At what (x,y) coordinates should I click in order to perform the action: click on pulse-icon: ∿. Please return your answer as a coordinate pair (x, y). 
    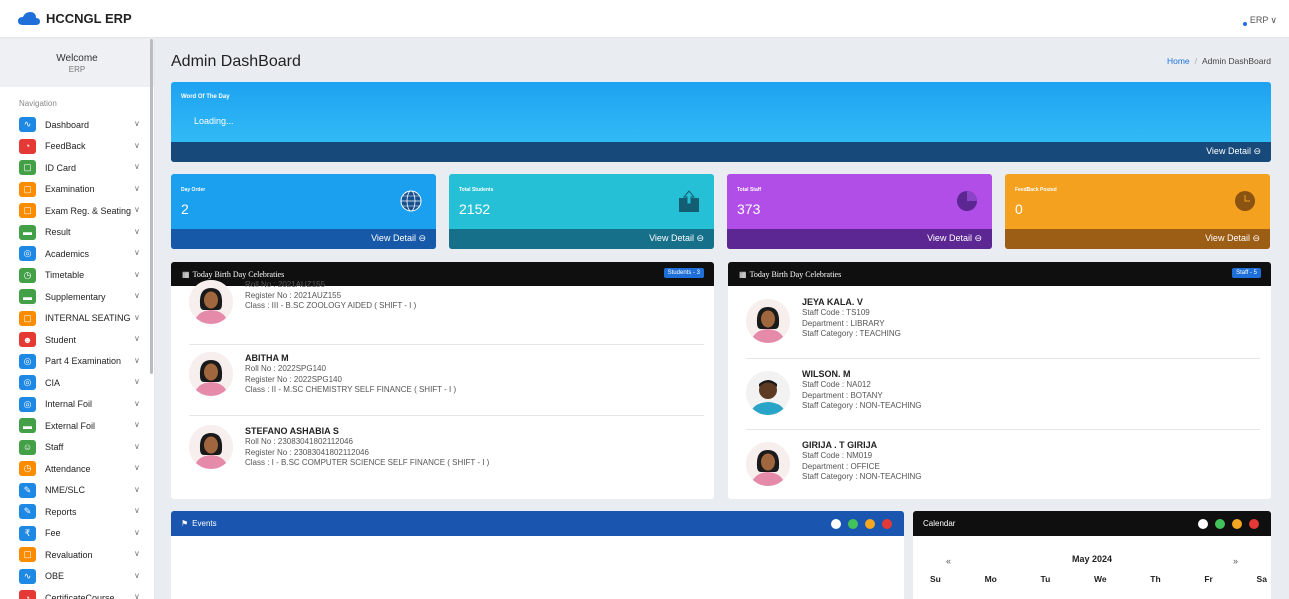
    Looking at the image, I should click on (27, 125).